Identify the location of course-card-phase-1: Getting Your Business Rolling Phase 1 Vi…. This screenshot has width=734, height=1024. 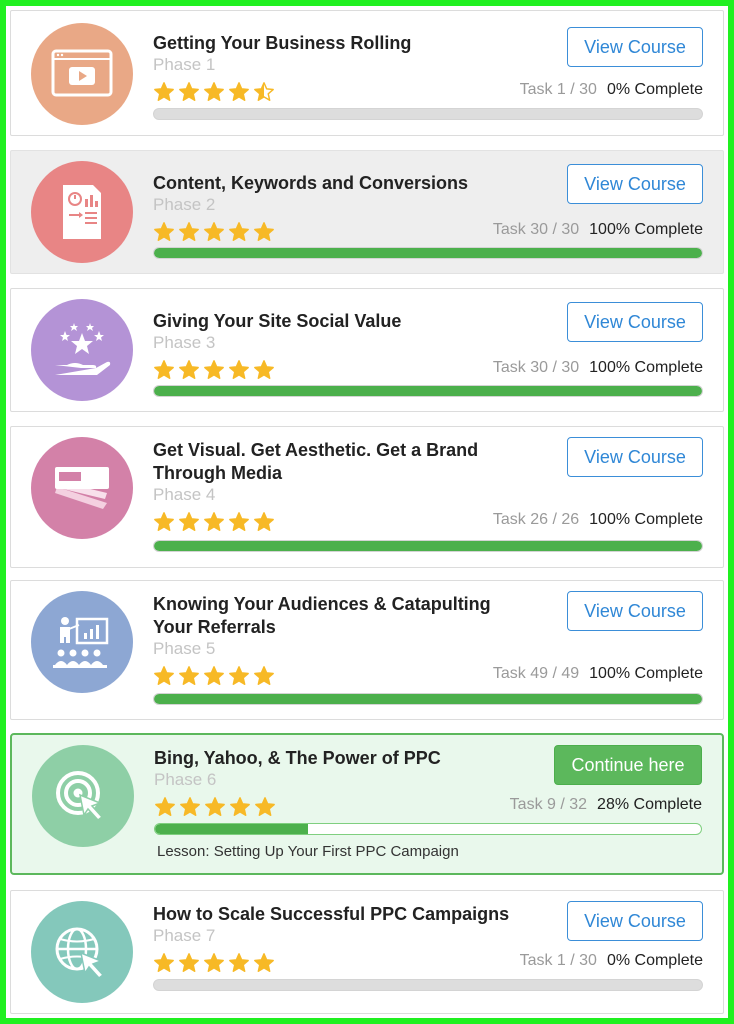
(367, 73).